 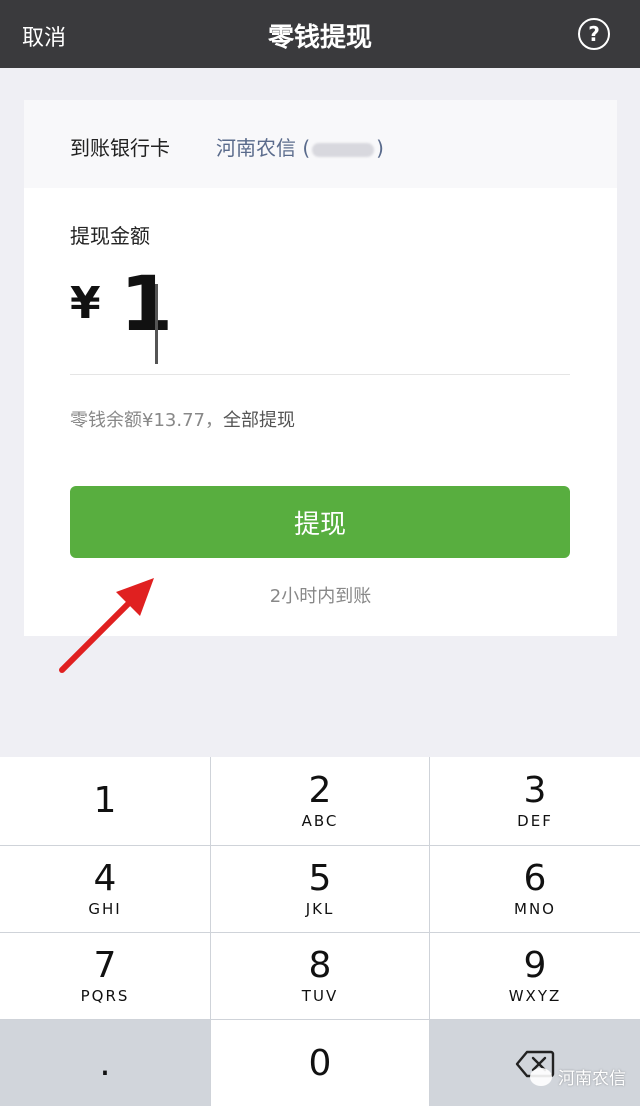 I want to click on key-letters: GHI, so click(x=105, y=908).